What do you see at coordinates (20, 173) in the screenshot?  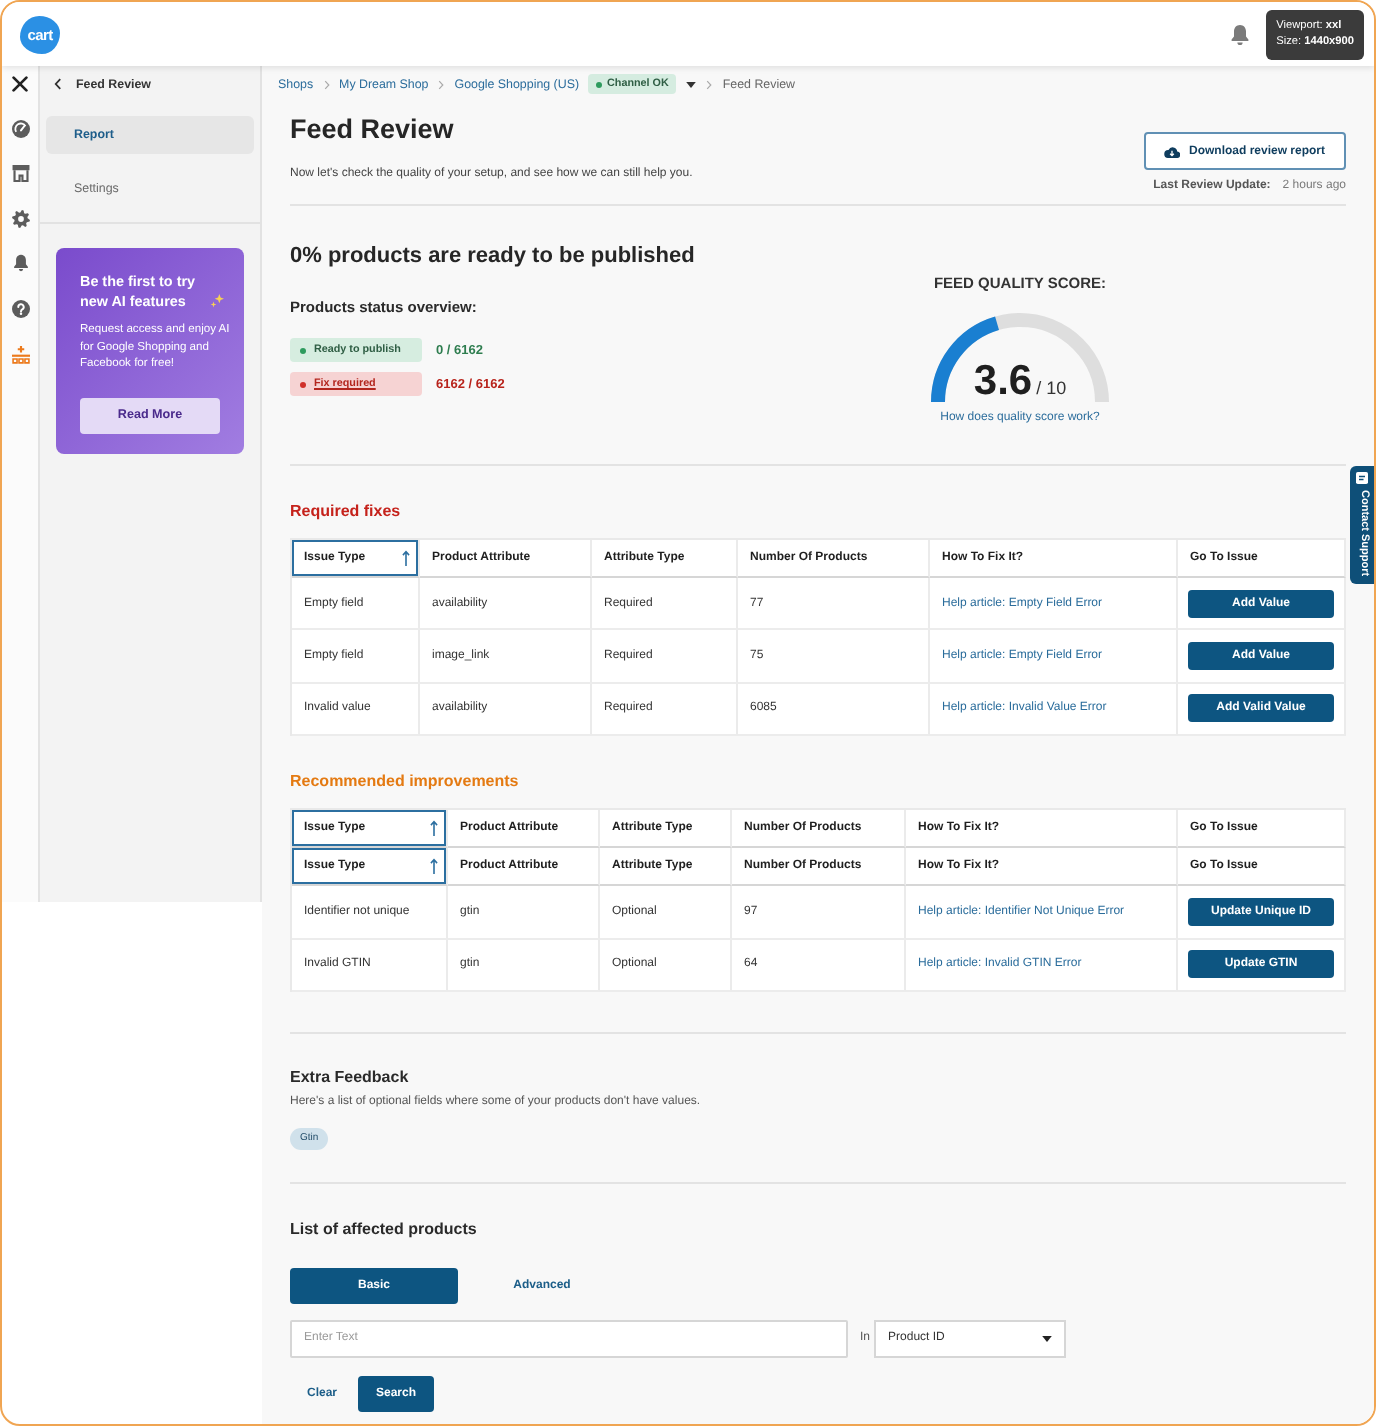 I see `store-icon` at bounding box center [20, 173].